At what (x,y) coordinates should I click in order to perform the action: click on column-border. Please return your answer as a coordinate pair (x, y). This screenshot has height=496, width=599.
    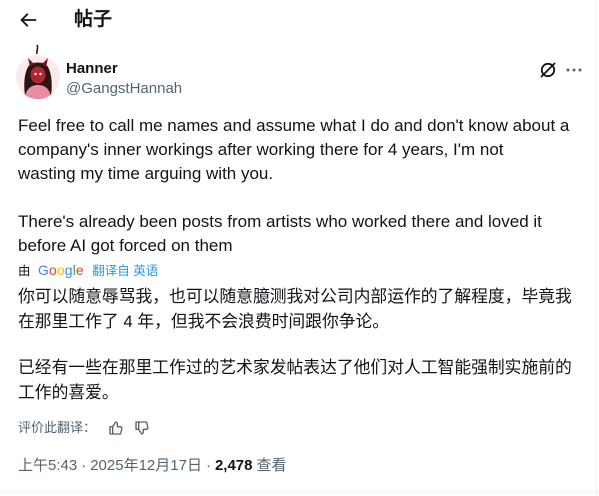
    Looking at the image, I should click on (596, 248).